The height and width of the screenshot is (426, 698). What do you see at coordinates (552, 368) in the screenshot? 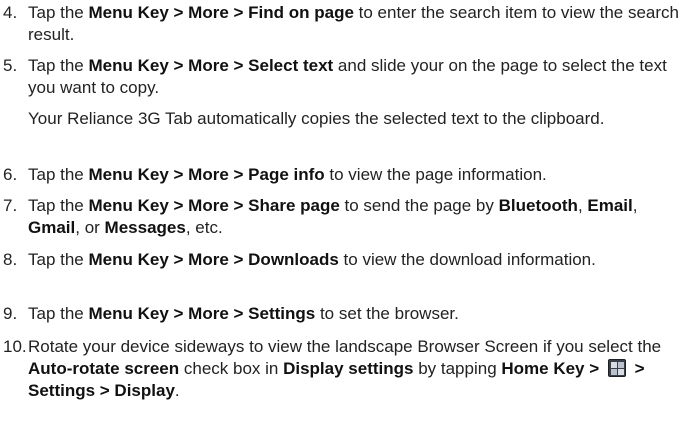
I see `bold-text: Home Key >` at bounding box center [552, 368].